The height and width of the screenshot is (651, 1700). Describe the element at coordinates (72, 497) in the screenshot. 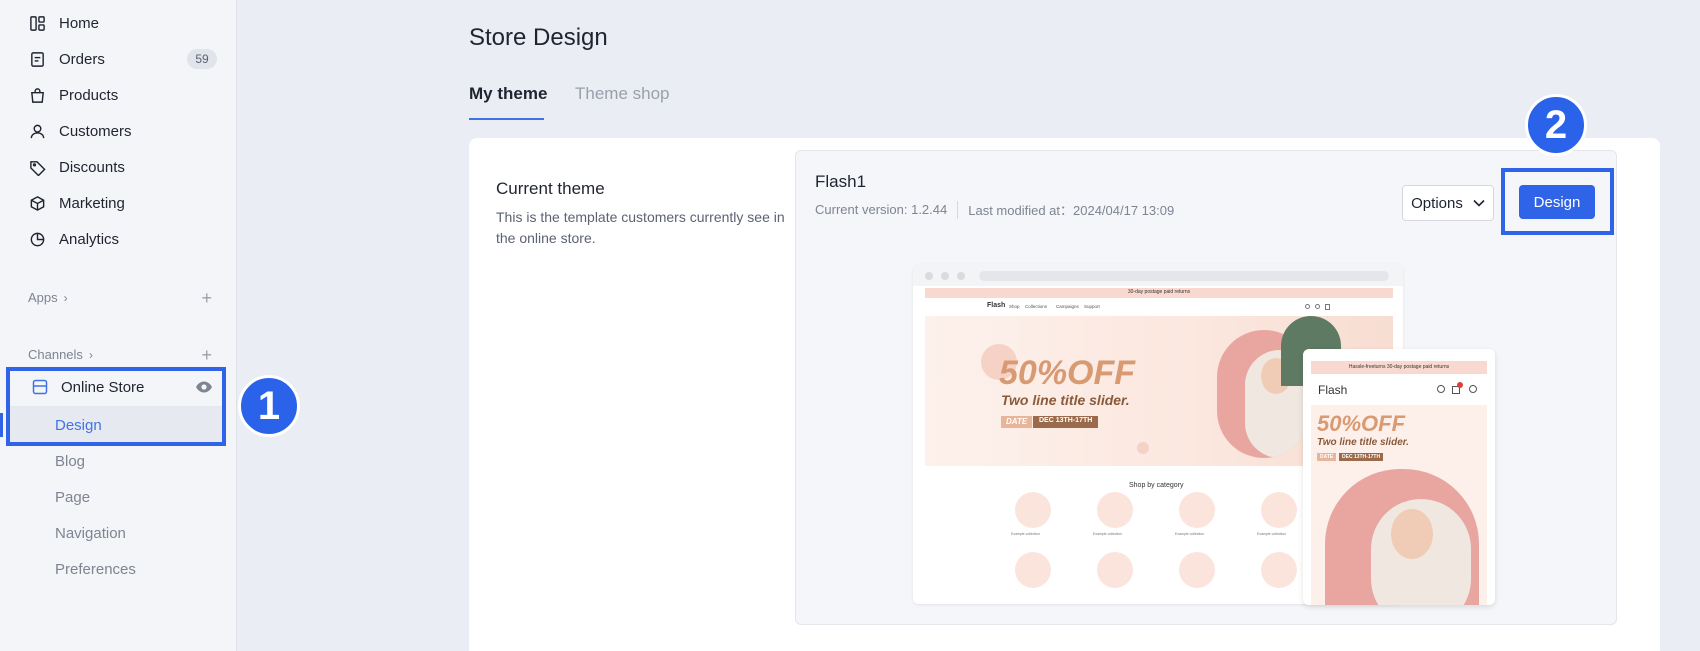

I see `sidebar-item-page: Page` at that location.